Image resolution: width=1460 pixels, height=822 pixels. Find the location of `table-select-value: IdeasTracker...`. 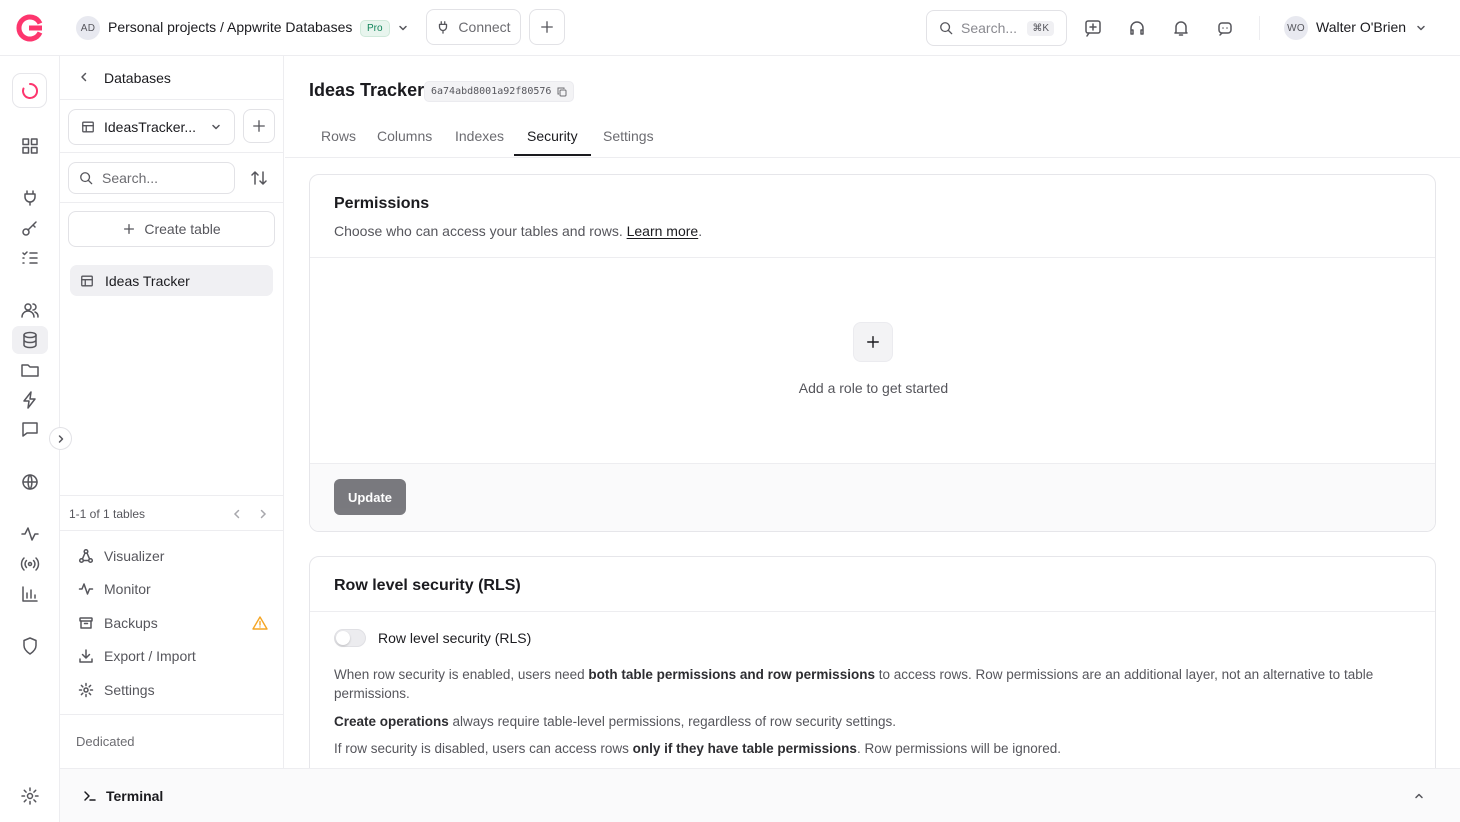

table-select-value: IdeasTracker... is located at coordinates (150, 127).